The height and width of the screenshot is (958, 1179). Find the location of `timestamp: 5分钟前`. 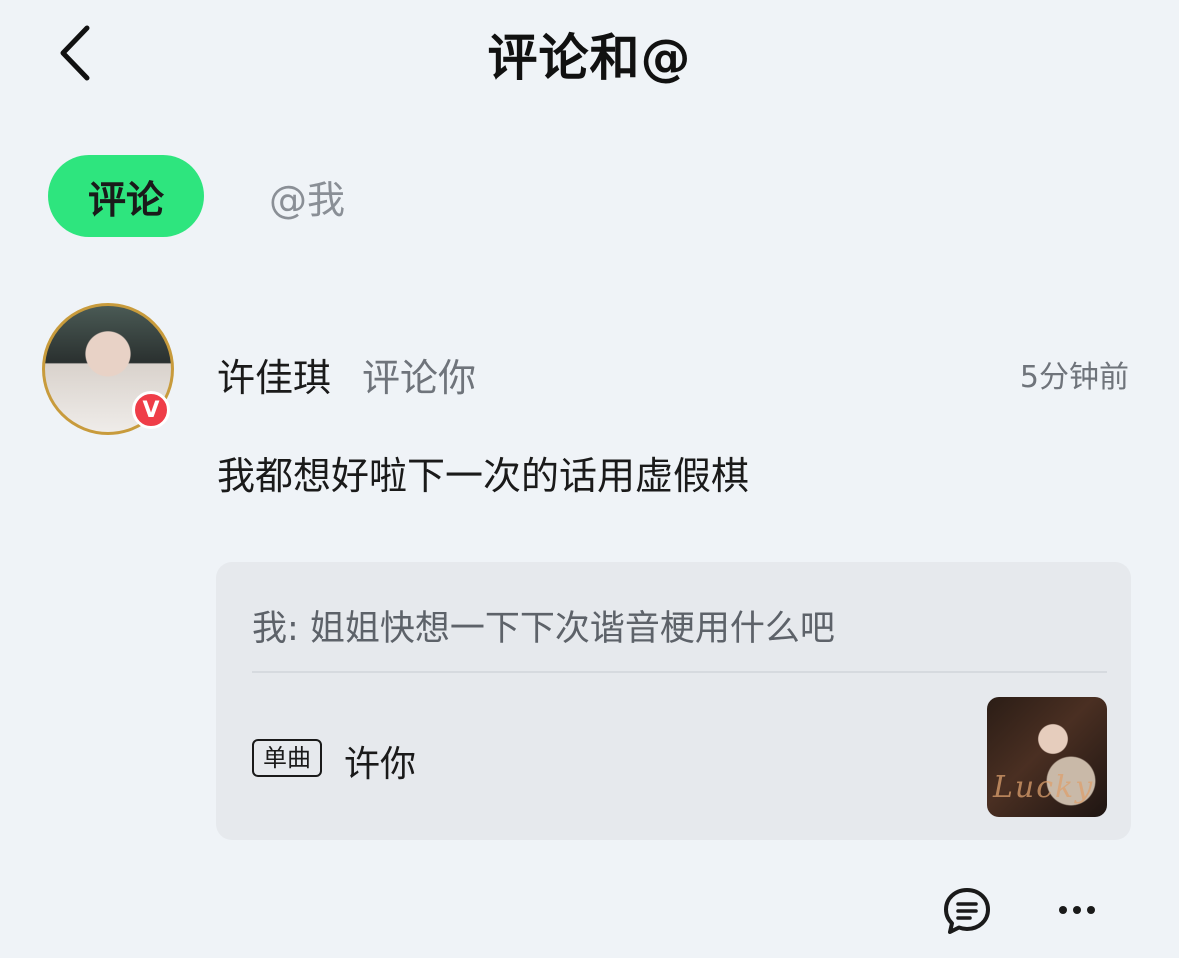

timestamp: 5分钟前 is located at coordinates (1074, 377).